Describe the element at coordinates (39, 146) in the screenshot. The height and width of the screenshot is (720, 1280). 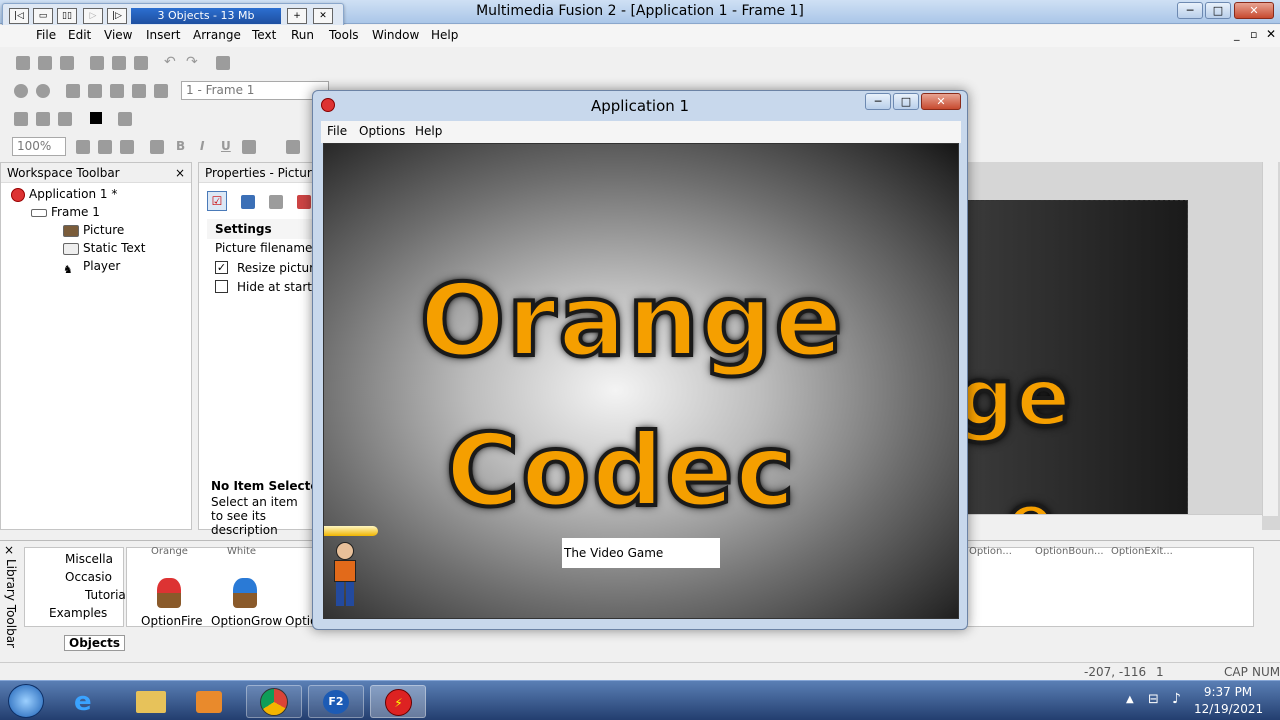
I see `zoom-select: 100%` at that location.